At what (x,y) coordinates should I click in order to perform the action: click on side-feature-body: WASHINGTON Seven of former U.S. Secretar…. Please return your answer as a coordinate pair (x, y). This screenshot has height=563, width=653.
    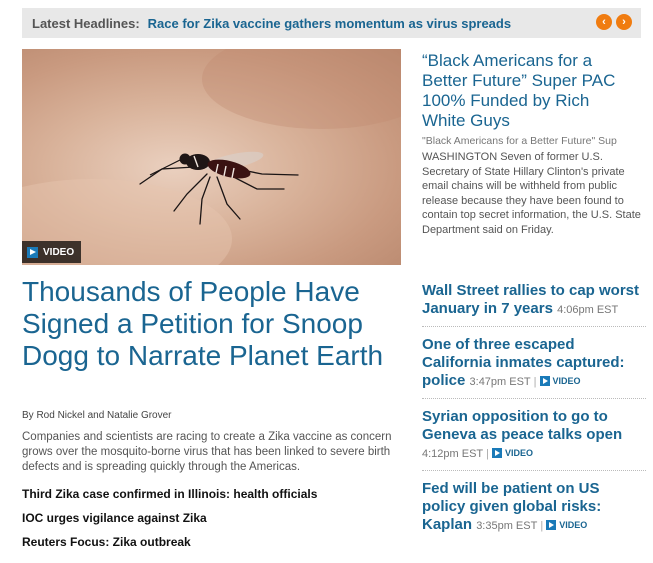
    Looking at the image, I should click on (531, 193).